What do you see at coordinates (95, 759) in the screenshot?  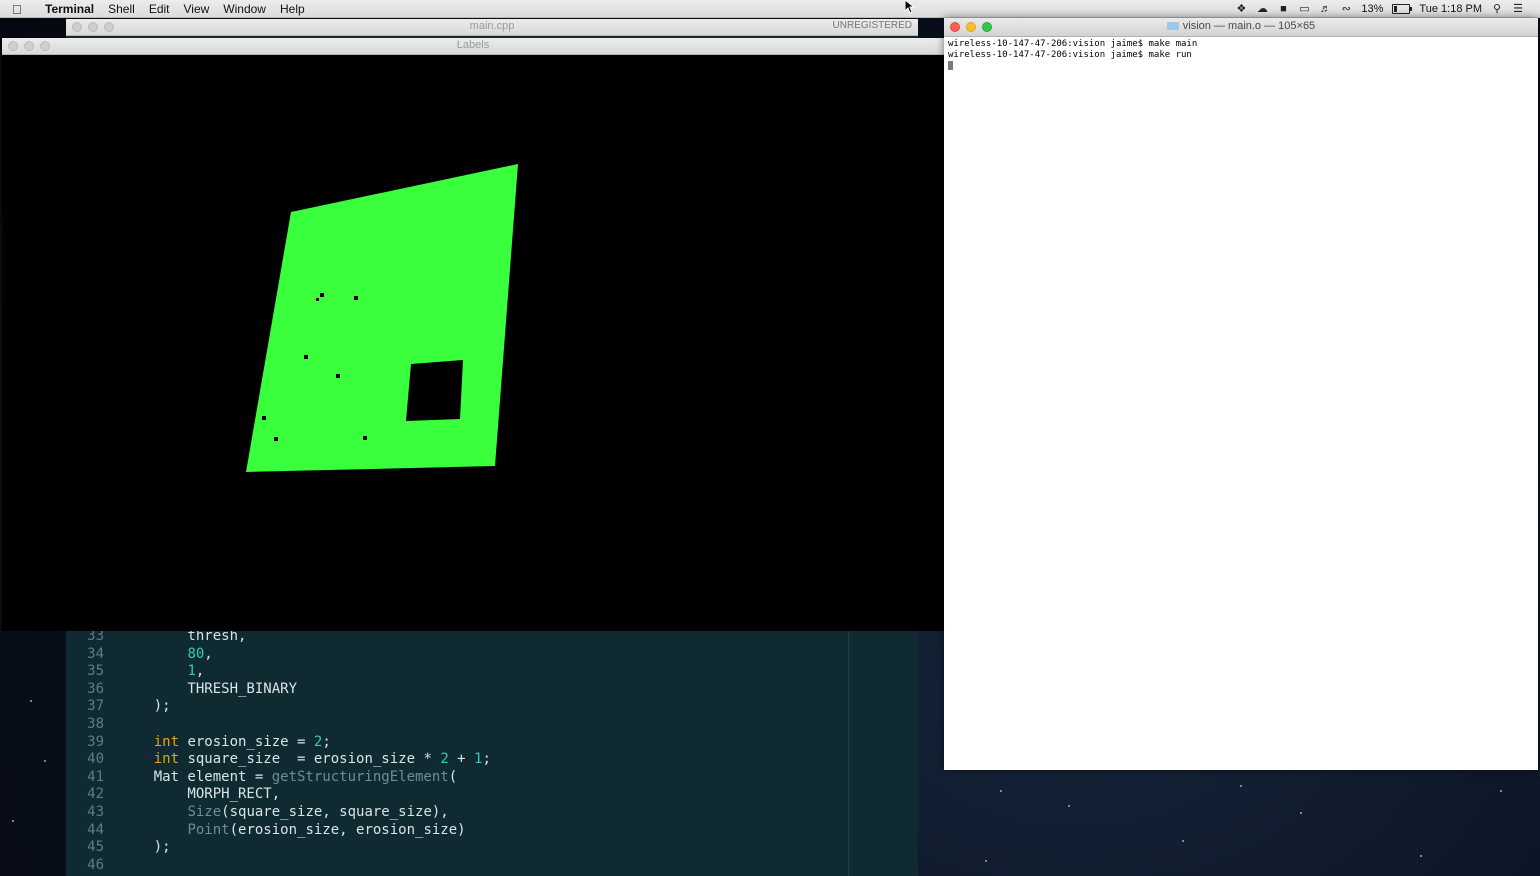 I see `line-number: 40` at bounding box center [95, 759].